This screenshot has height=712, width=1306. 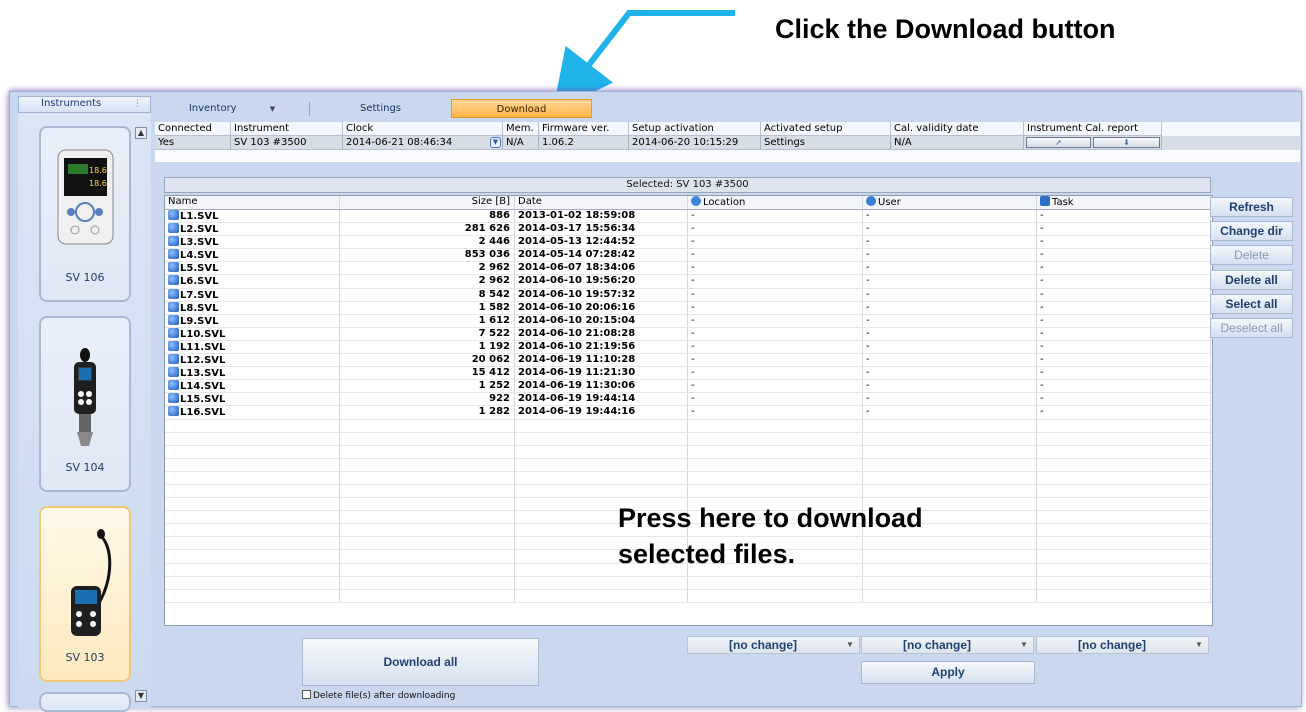 What do you see at coordinates (141, 696) in the screenshot?
I see `scroll-down-icon: ▼` at bounding box center [141, 696].